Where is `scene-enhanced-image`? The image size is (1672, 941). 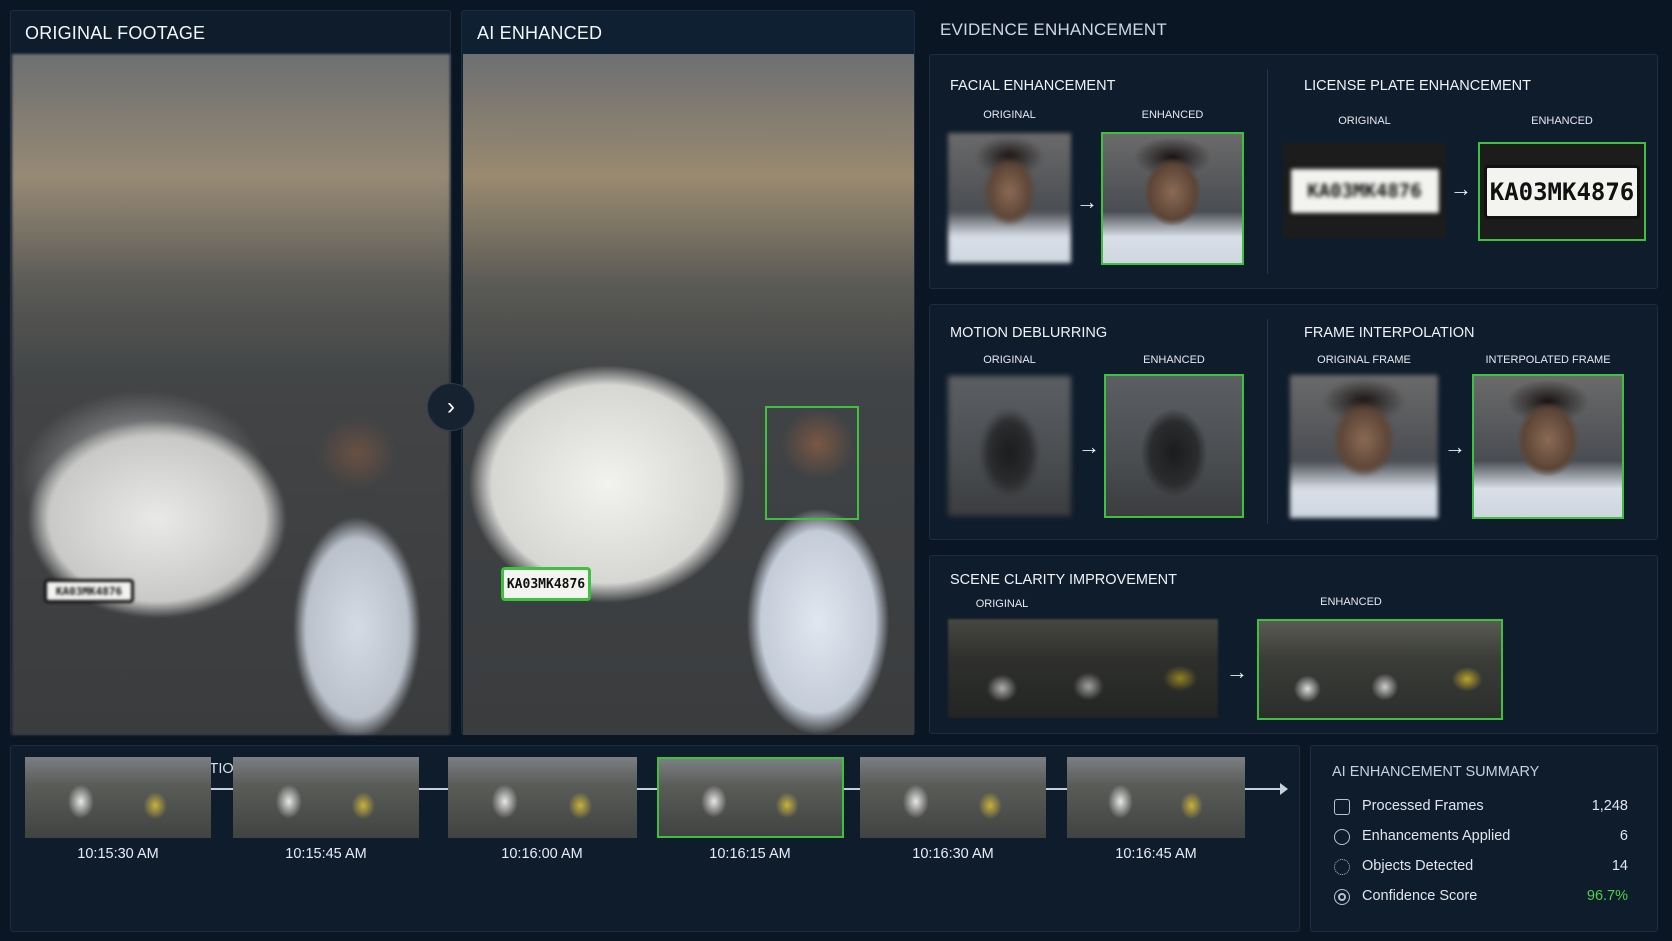 scene-enhanced-image is located at coordinates (1380, 669).